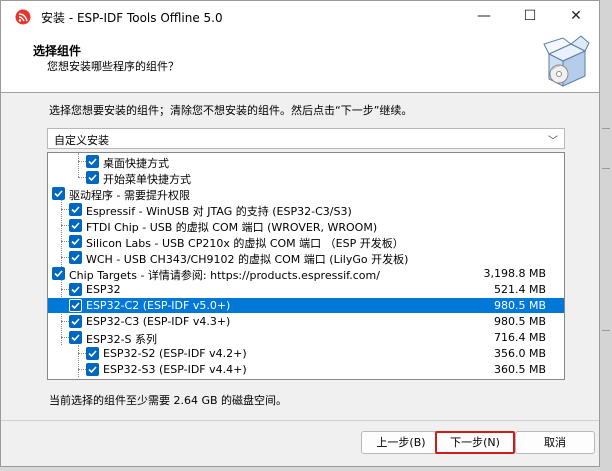  I want to click on component-size: 356.0 MB, so click(519, 353).